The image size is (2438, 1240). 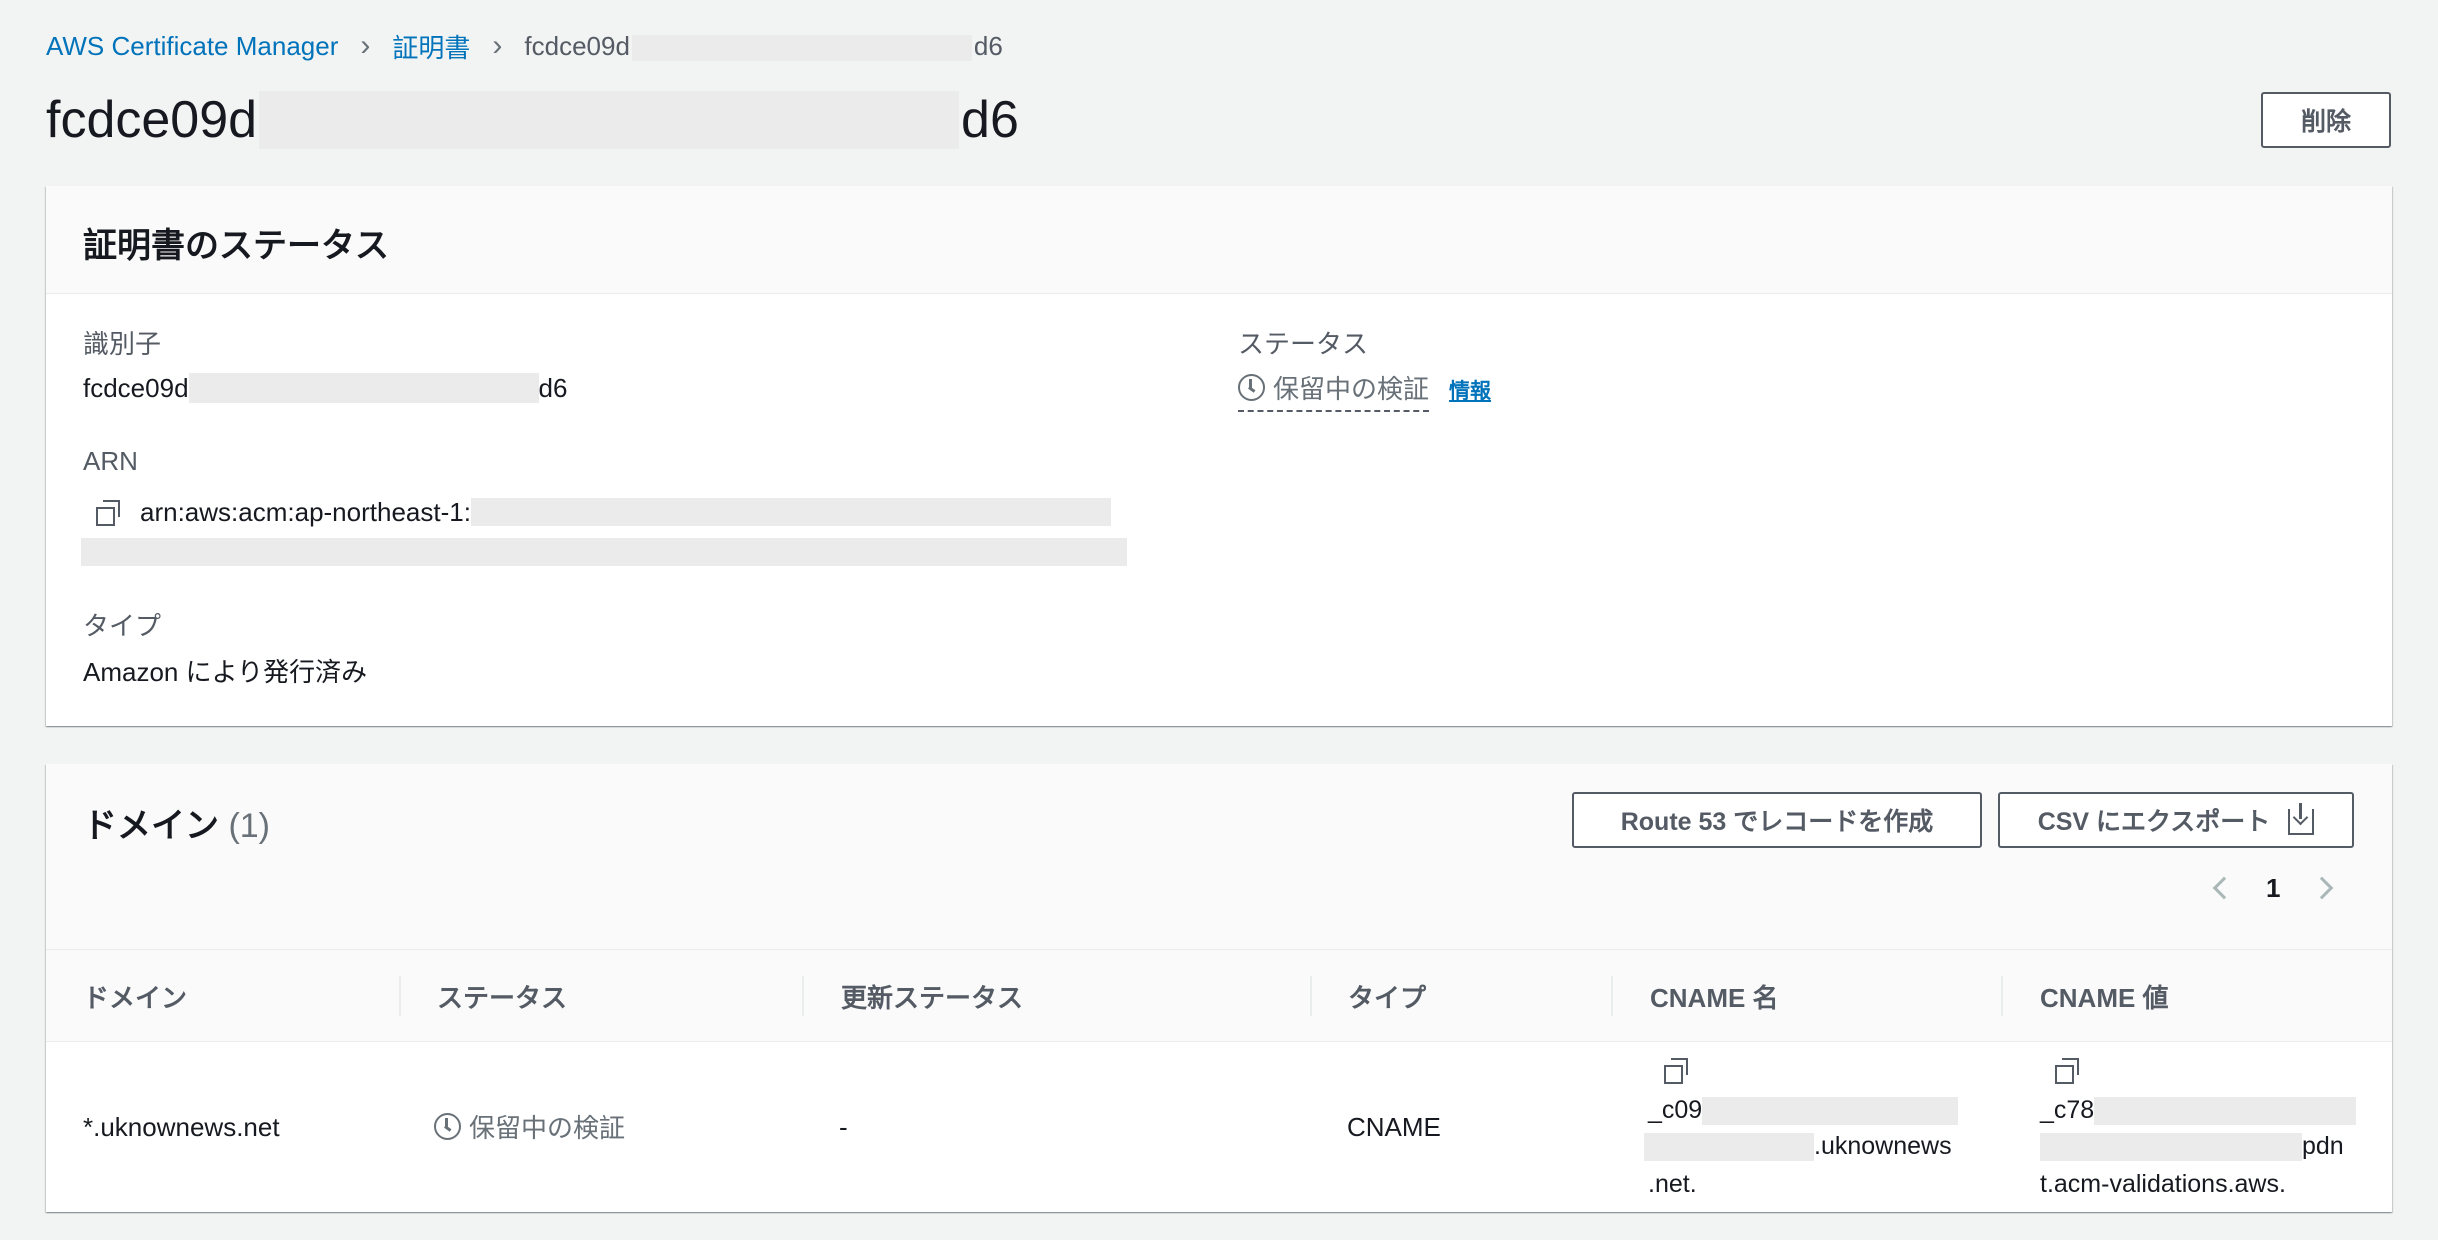 I want to click on breadcrumb-current-prefix: fcdce09d, so click(x=577, y=45).